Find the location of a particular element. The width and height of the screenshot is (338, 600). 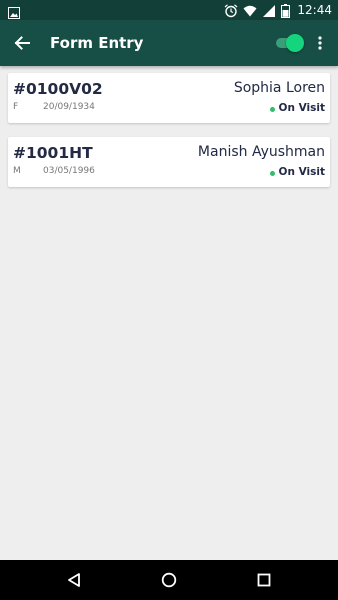

overflow-menu-button is located at coordinates (320, 43).